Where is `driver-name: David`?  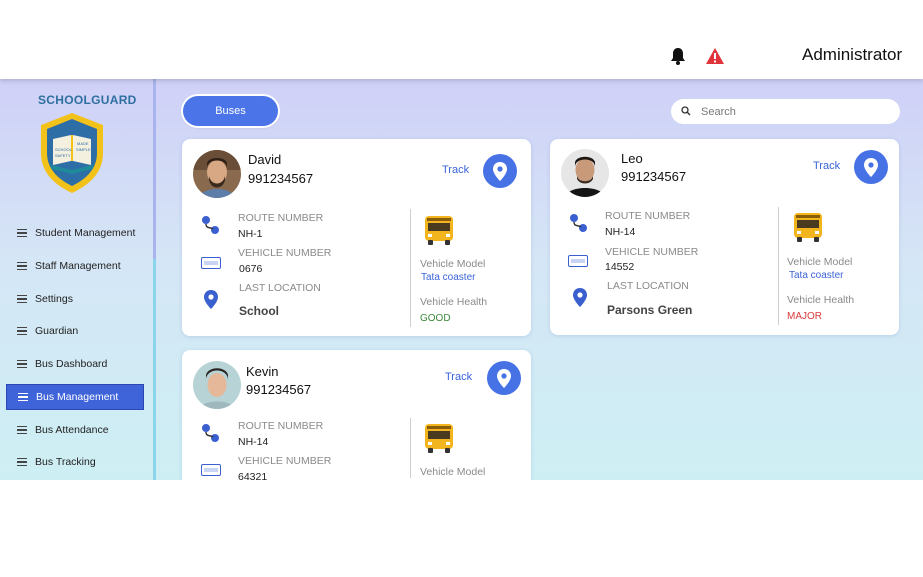
driver-name: David is located at coordinates (265, 159).